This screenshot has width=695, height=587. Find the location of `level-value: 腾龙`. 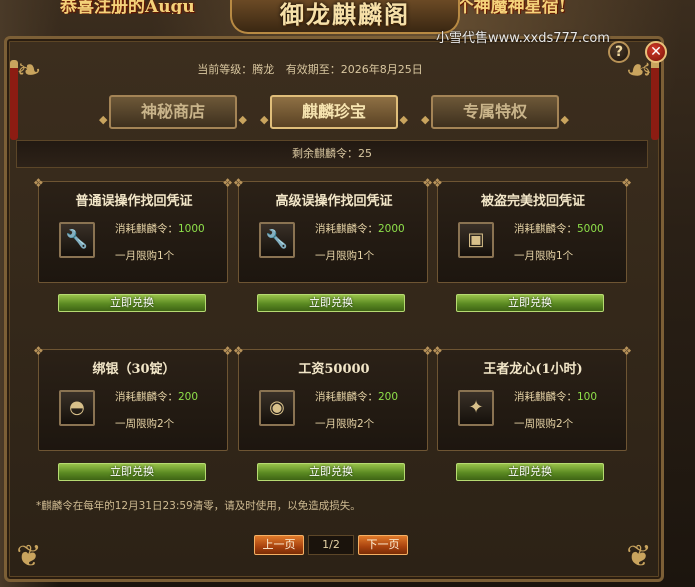

level-value: 腾龙 is located at coordinates (263, 69).